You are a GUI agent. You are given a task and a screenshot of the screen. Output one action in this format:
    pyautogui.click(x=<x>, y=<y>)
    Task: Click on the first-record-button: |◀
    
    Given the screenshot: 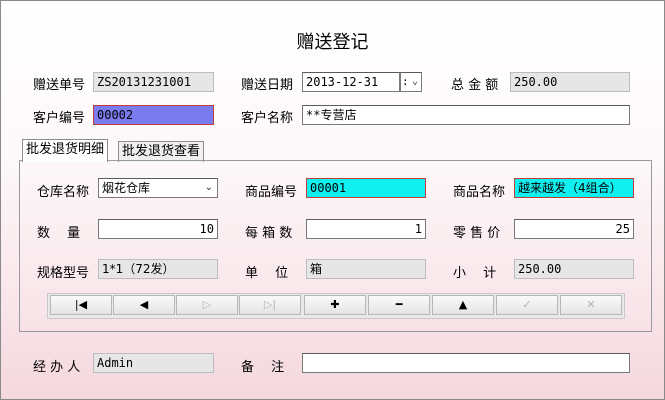 What is the action you would take?
    pyautogui.click(x=81, y=305)
    